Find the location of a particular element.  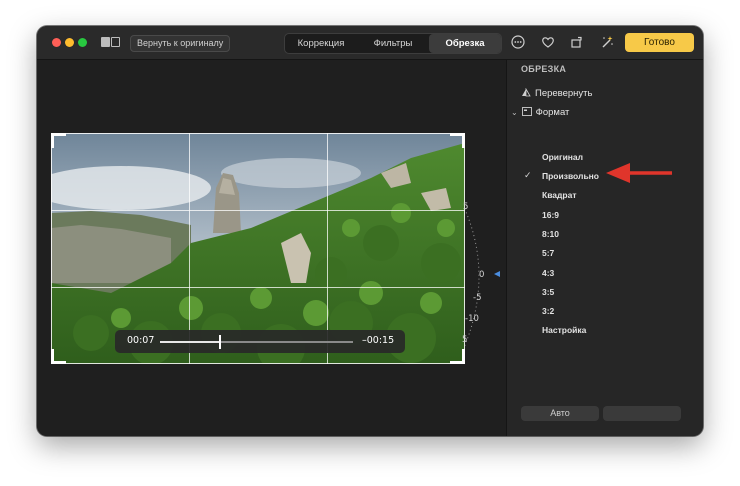

flip-icon is located at coordinates (526, 92).